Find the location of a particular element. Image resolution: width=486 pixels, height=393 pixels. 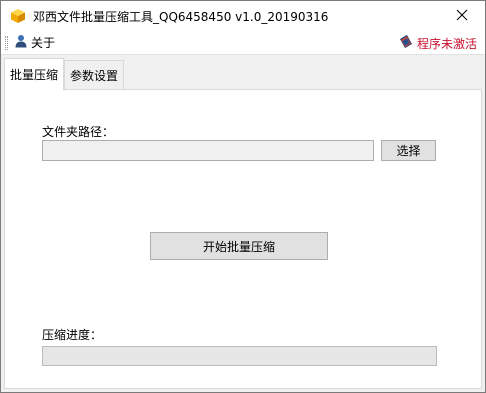

progress-label: 压缩进度： is located at coordinates (72, 335).